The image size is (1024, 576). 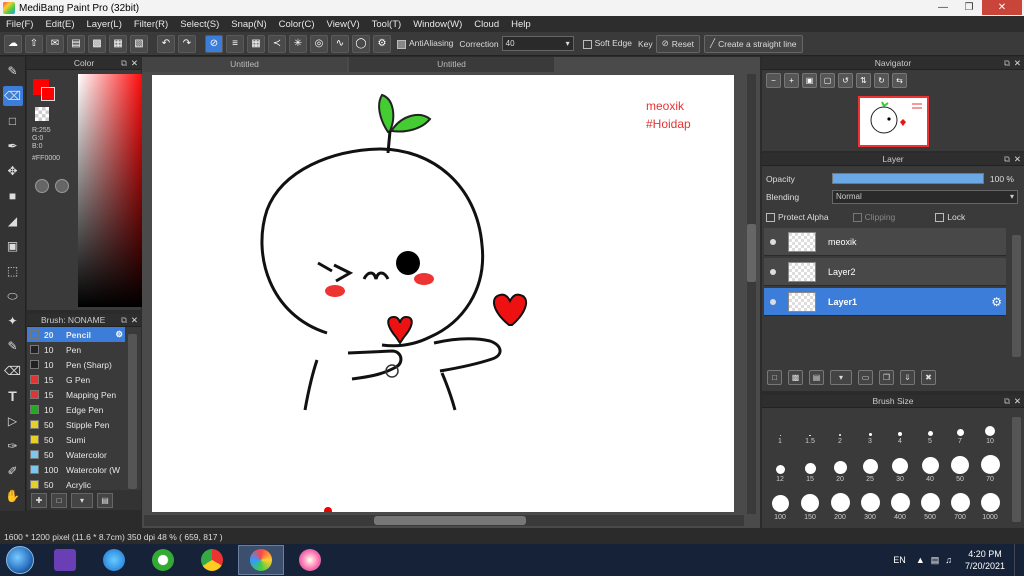 I want to click on pen-tool-icon: ✒, so click(x=13, y=146).